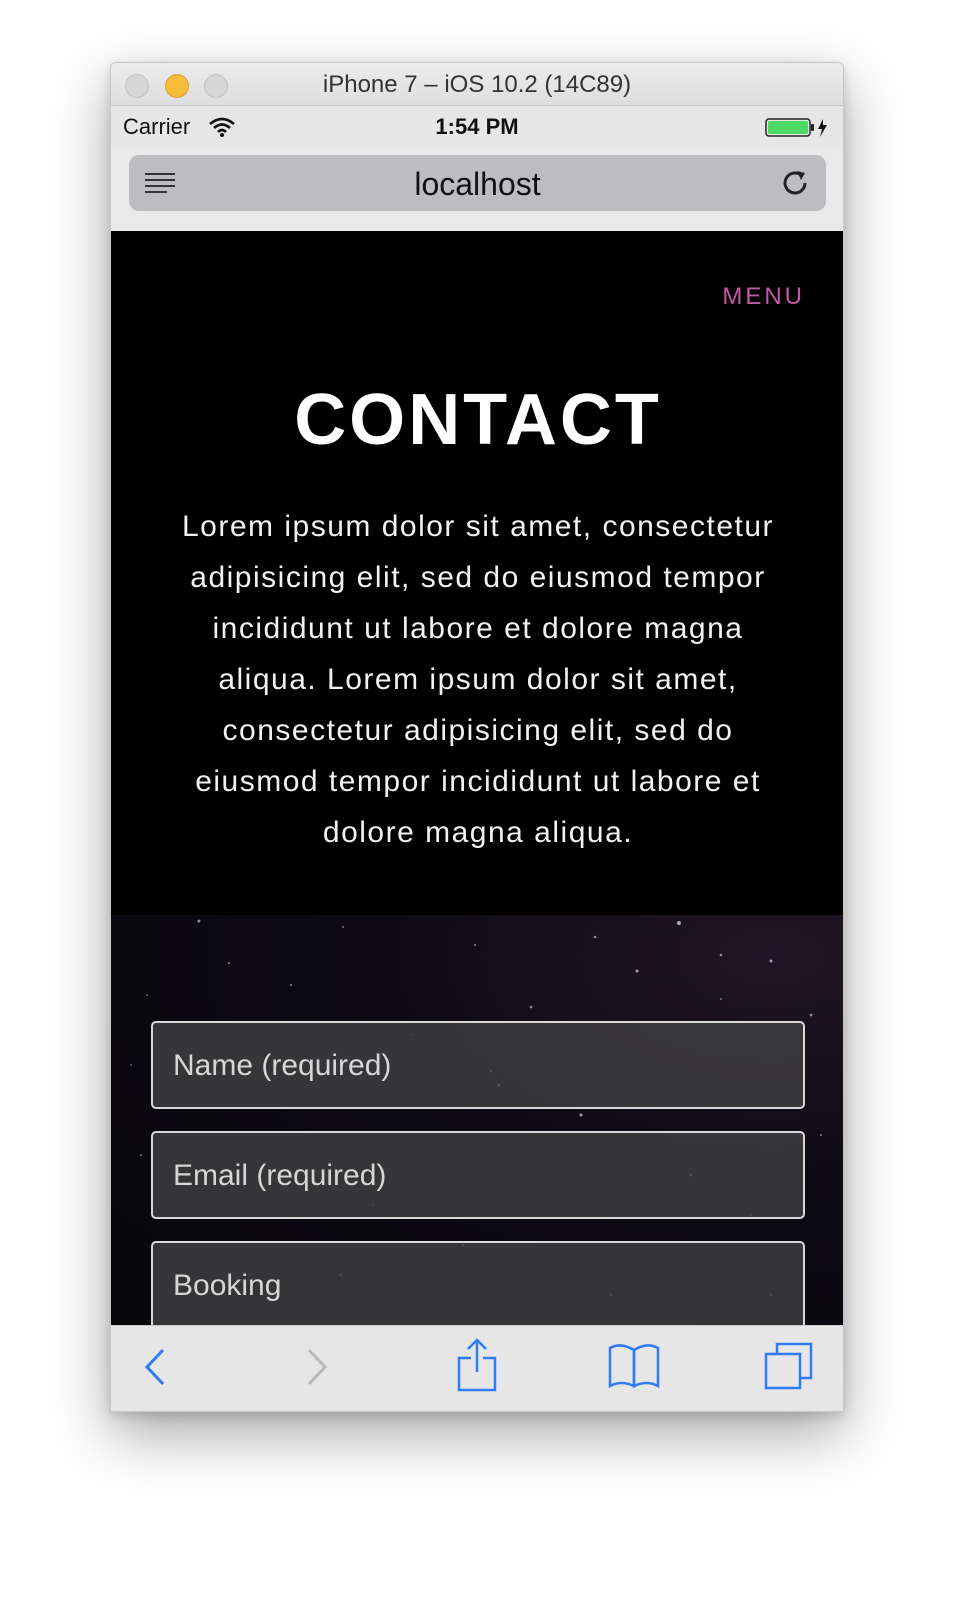 This screenshot has width=974, height=1602. What do you see at coordinates (478, 420) in the screenshot?
I see `page-title: CONTACT` at bounding box center [478, 420].